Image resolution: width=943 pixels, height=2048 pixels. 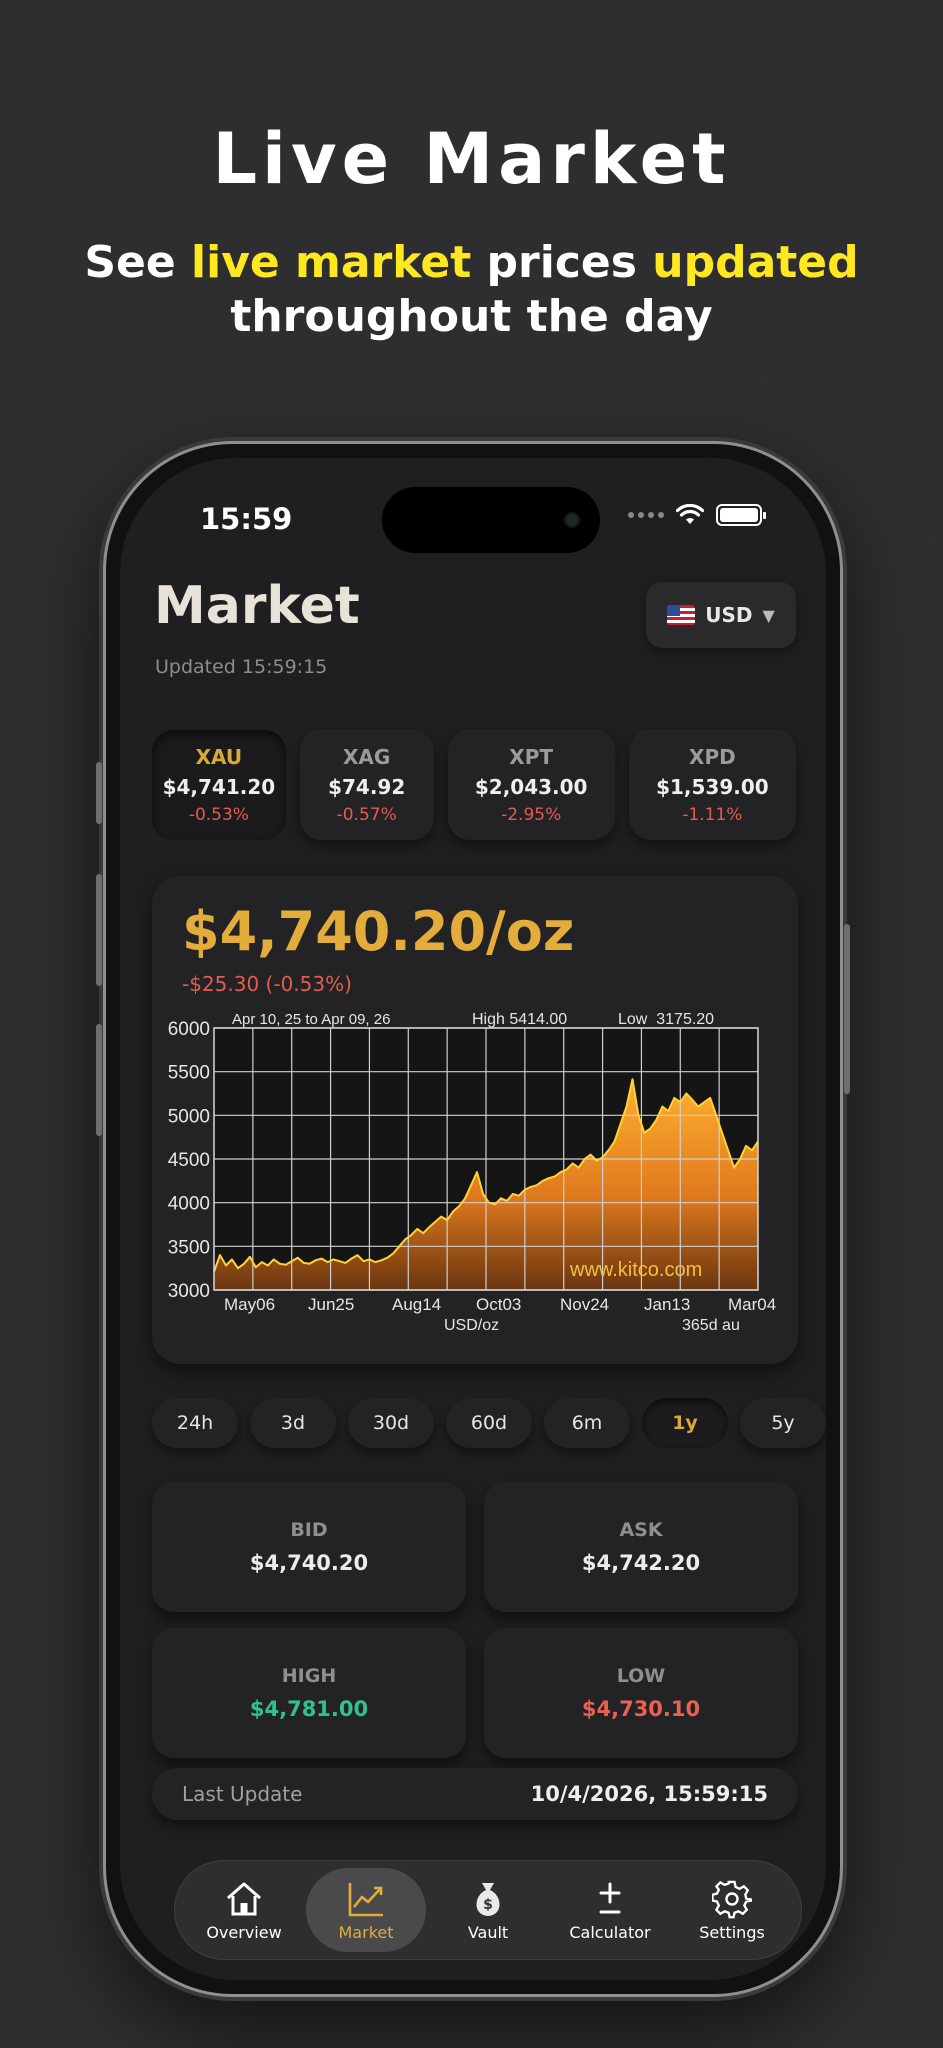 I want to click on camera-icon, so click(x=572, y=520).